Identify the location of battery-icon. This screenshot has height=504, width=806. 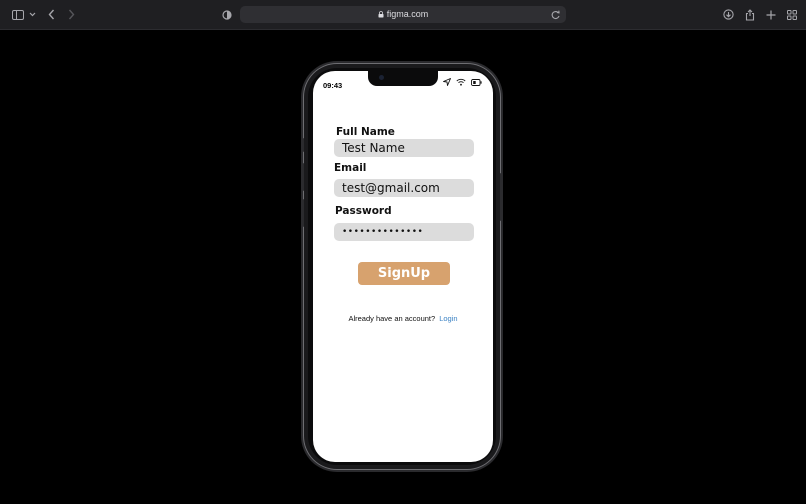
(476, 82).